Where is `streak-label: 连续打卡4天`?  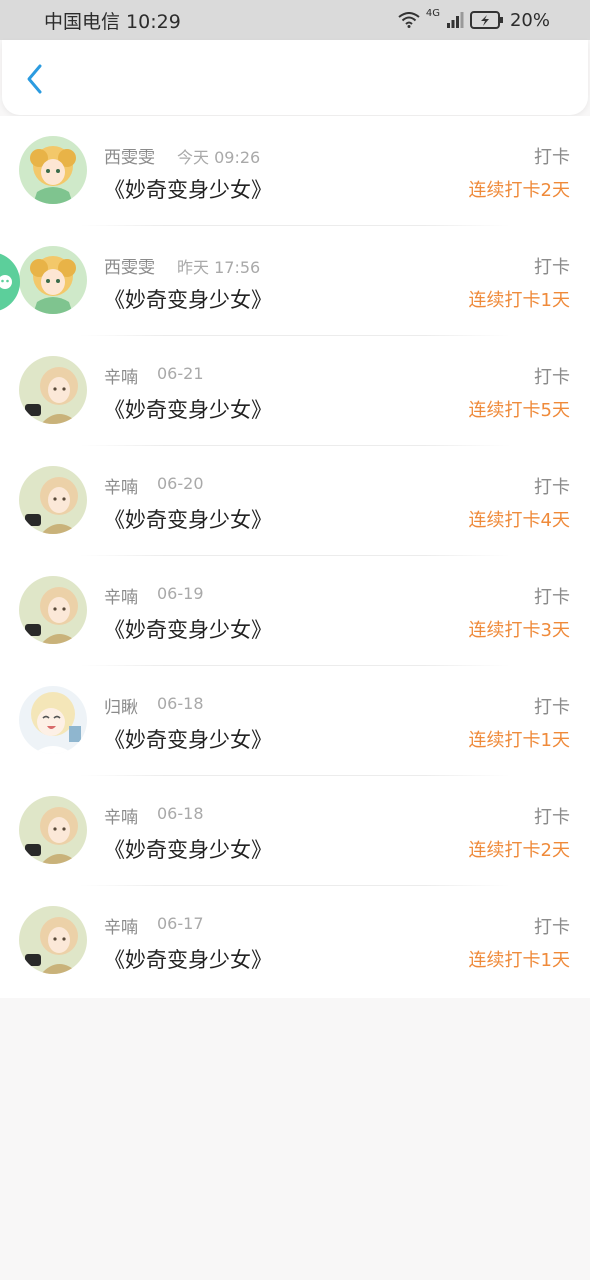
streak-label: 连续打卡4天 is located at coordinates (519, 520).